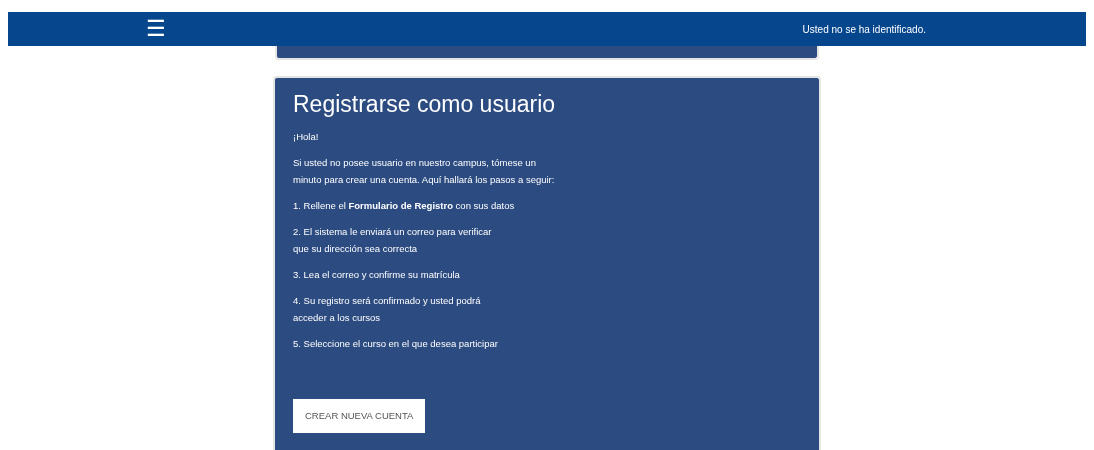  What do you see at coordinates (396, 343) in the screenshot?
I see `paragraph: 5. Seleccione el curso en el que desea participar` at bounding box center [396, 343].